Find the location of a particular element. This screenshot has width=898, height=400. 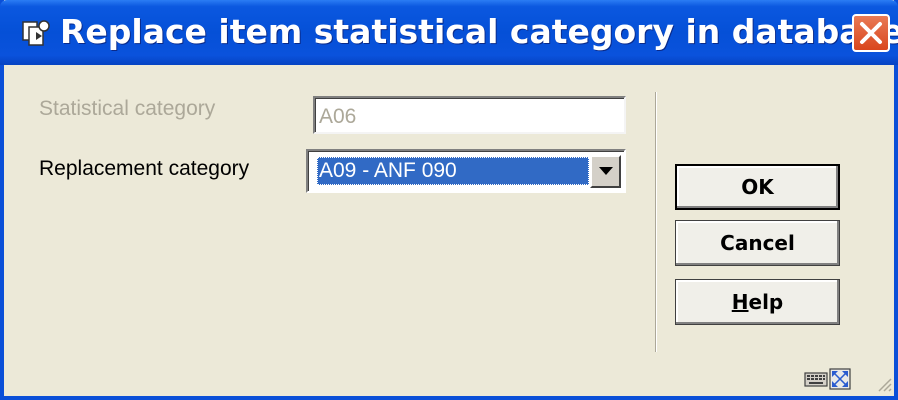

help-button: Help is located at coordinates (757, 302).